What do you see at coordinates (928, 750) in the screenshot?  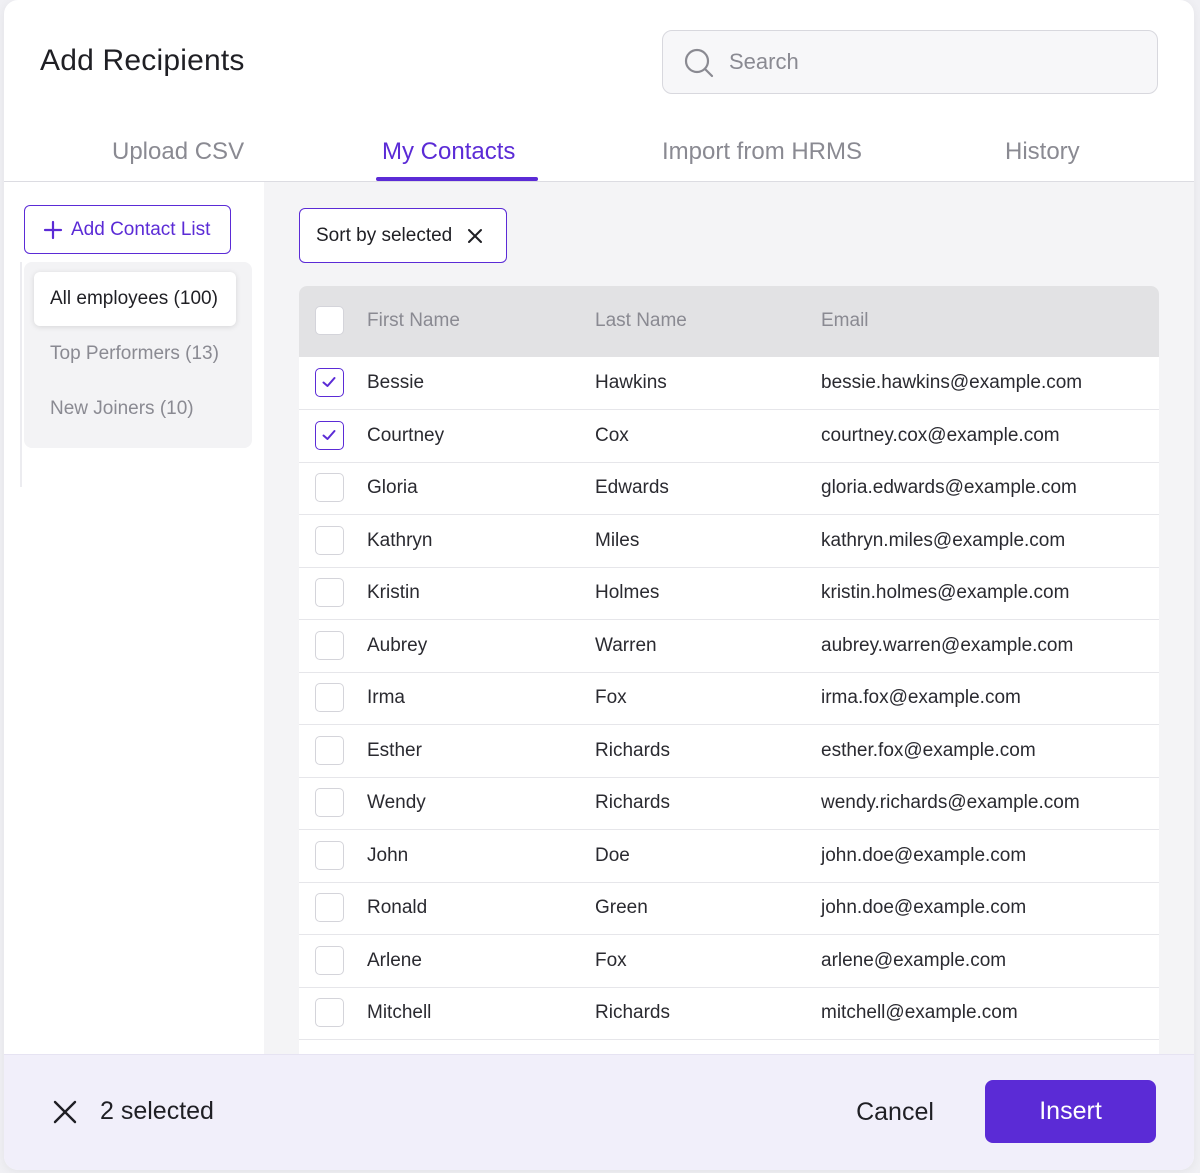 I see `cell-email: esther.fox@example.com` at bounding box center [928, 750].